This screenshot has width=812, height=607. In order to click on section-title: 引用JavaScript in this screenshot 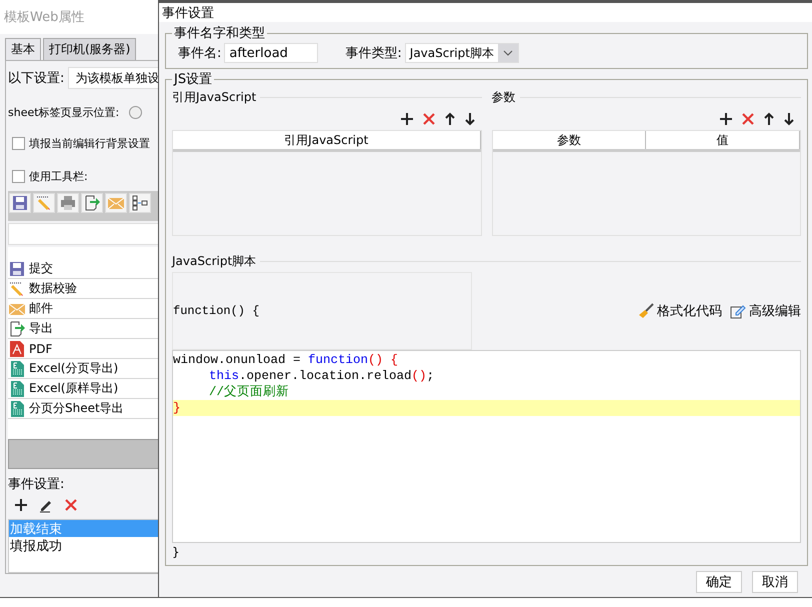, I will do `click(214, 97)`.